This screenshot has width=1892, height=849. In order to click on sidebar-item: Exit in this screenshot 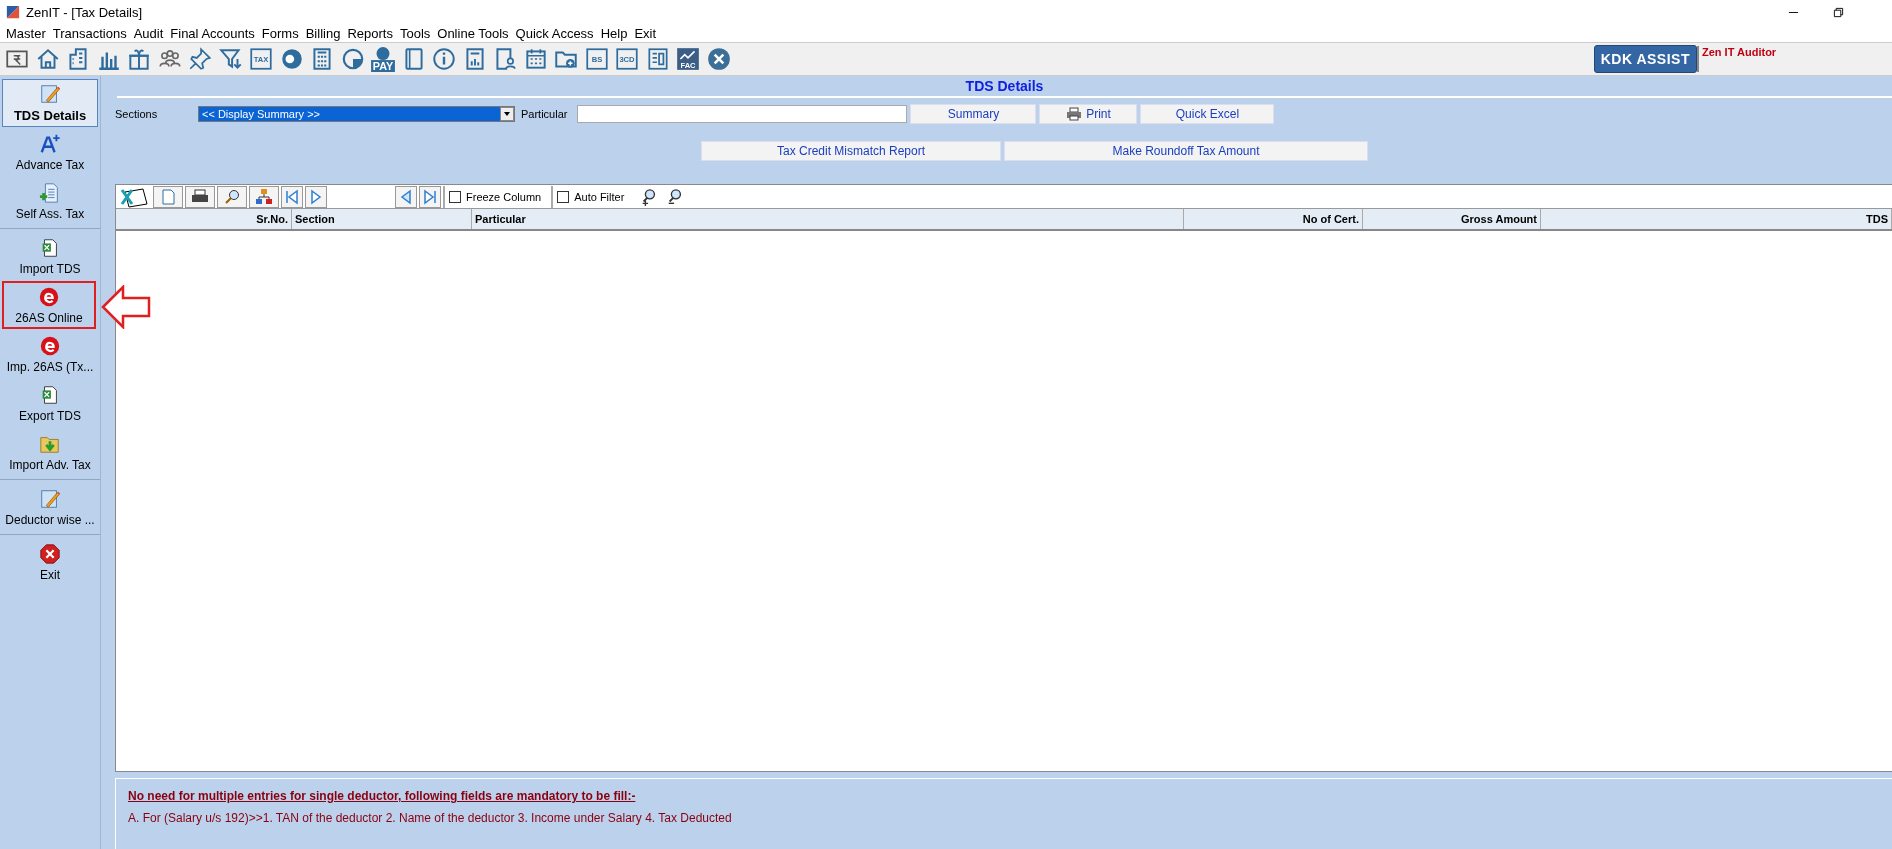, I will do `click(50, 562)`.